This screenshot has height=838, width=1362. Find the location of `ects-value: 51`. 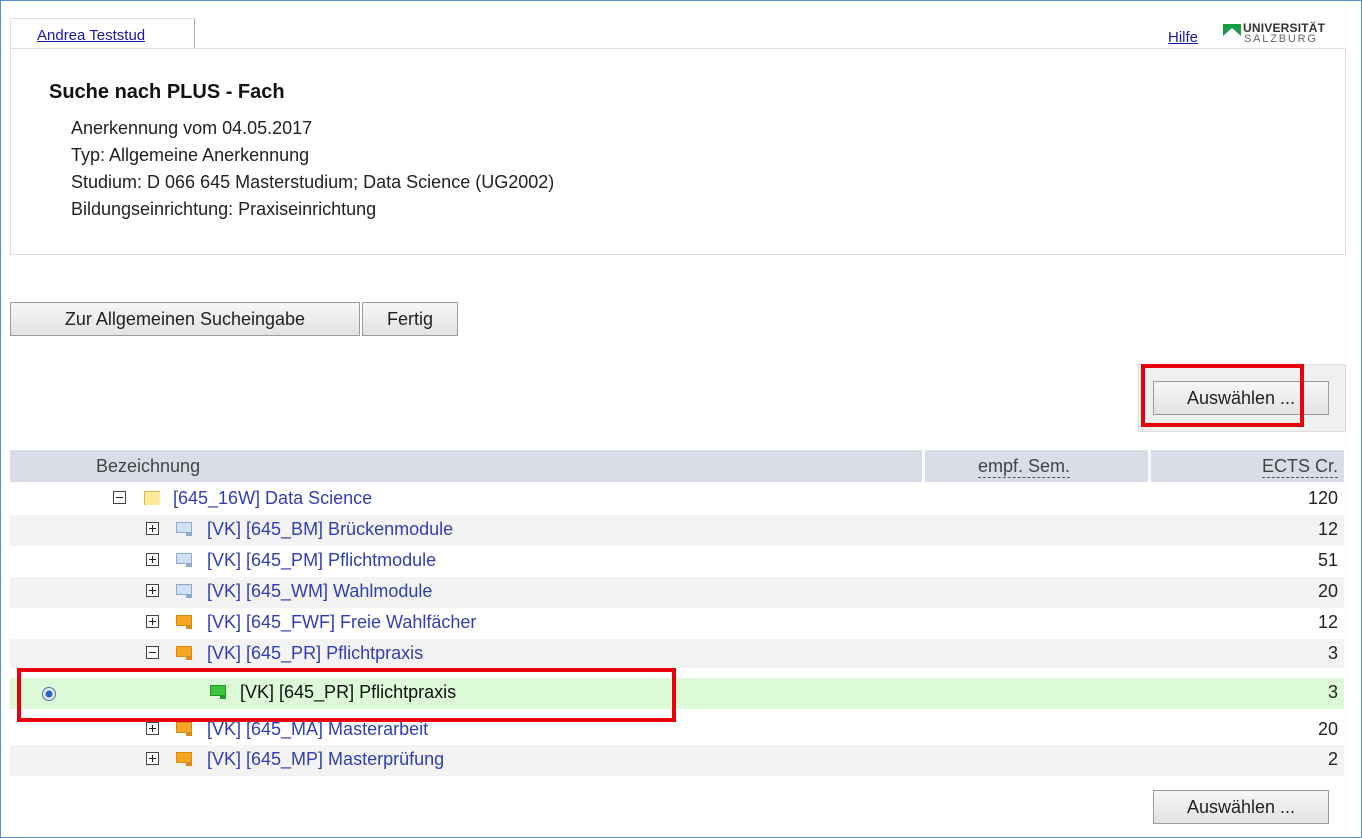

ects-value: 51 is located at coordinates (1327, 560).